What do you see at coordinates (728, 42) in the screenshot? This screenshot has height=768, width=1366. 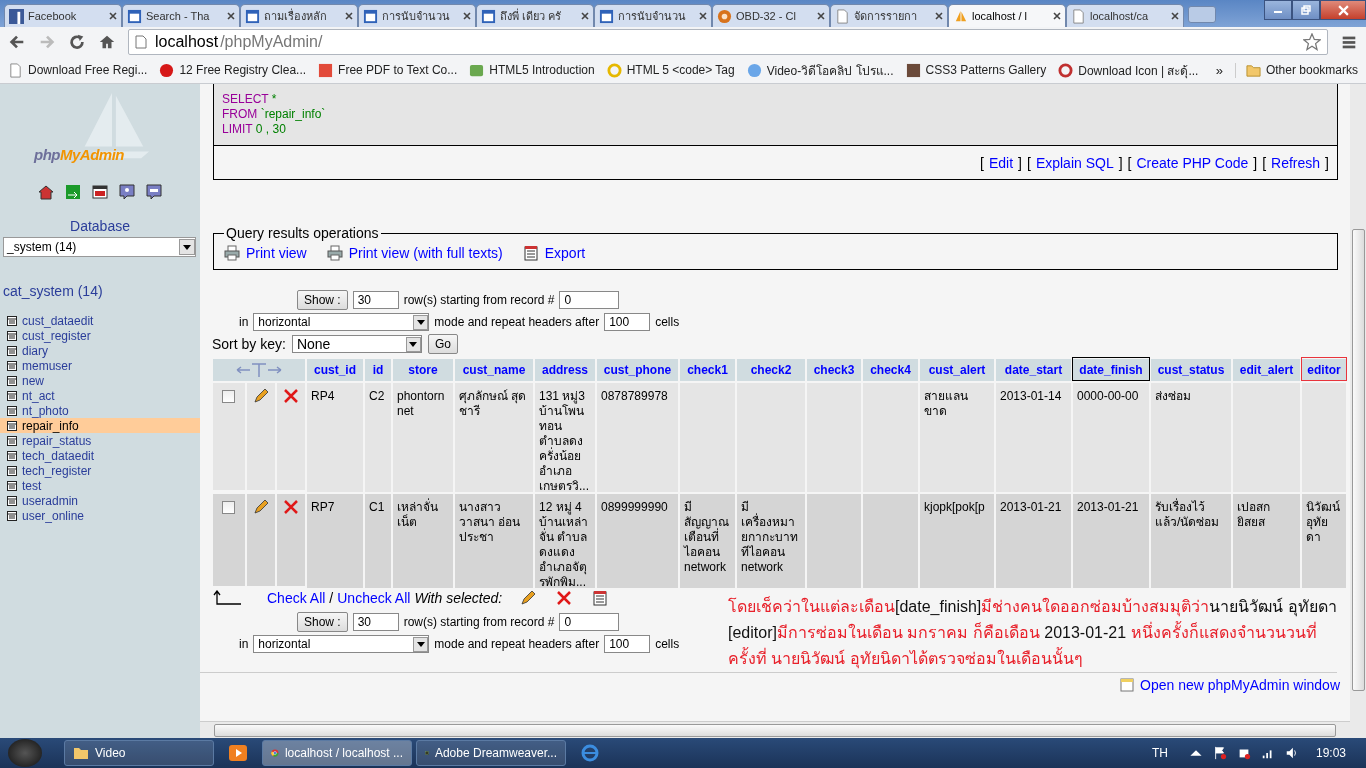 I see `address-bar: localhost/phpMyAdmin/` at bounding box center [728, 42].